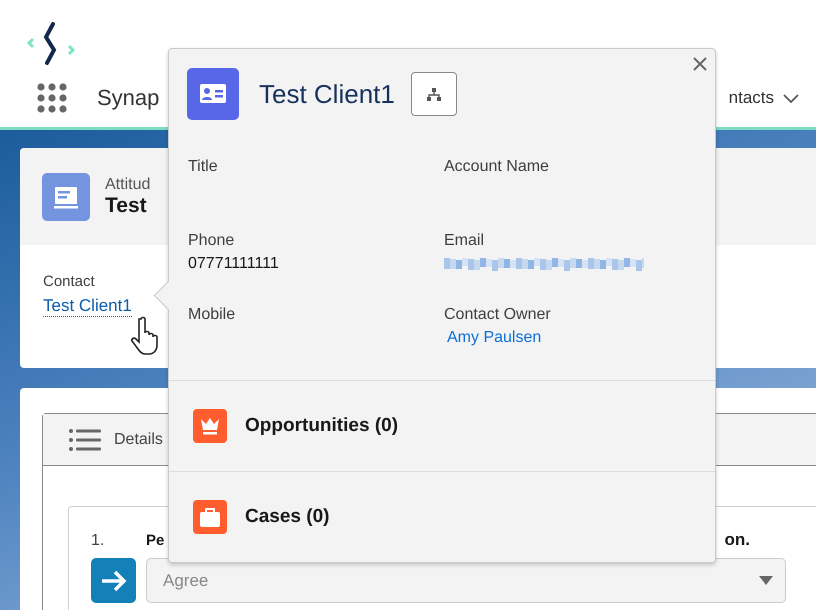  Describe the element at coordinates (138, 439) in the screenshot. I see `details-tab: Details` at that location.